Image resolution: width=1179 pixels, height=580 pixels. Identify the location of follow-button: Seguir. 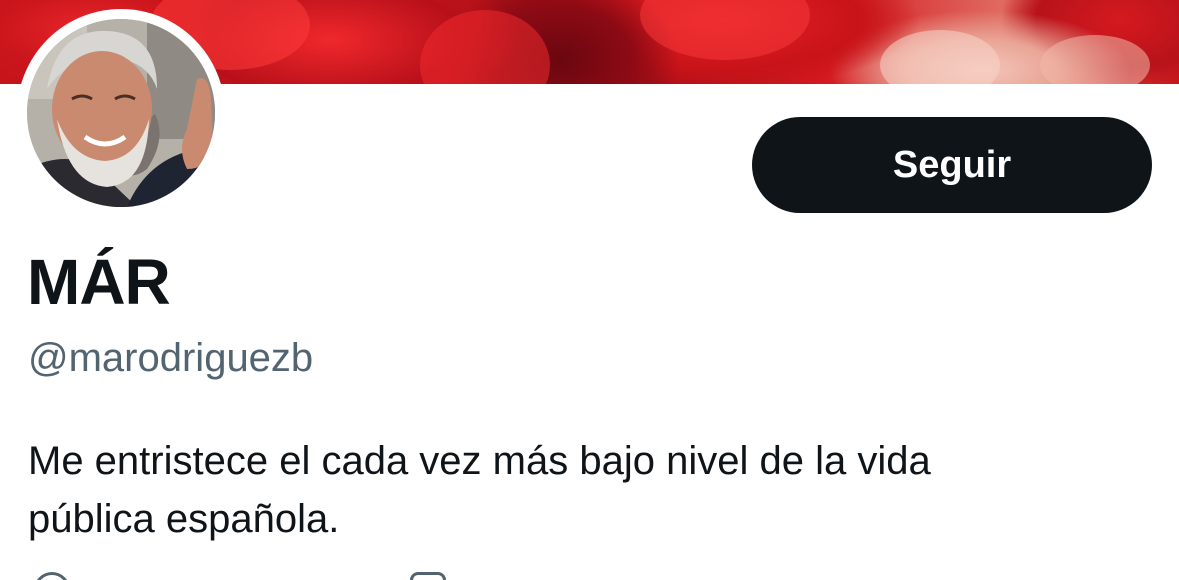
(952, 165).